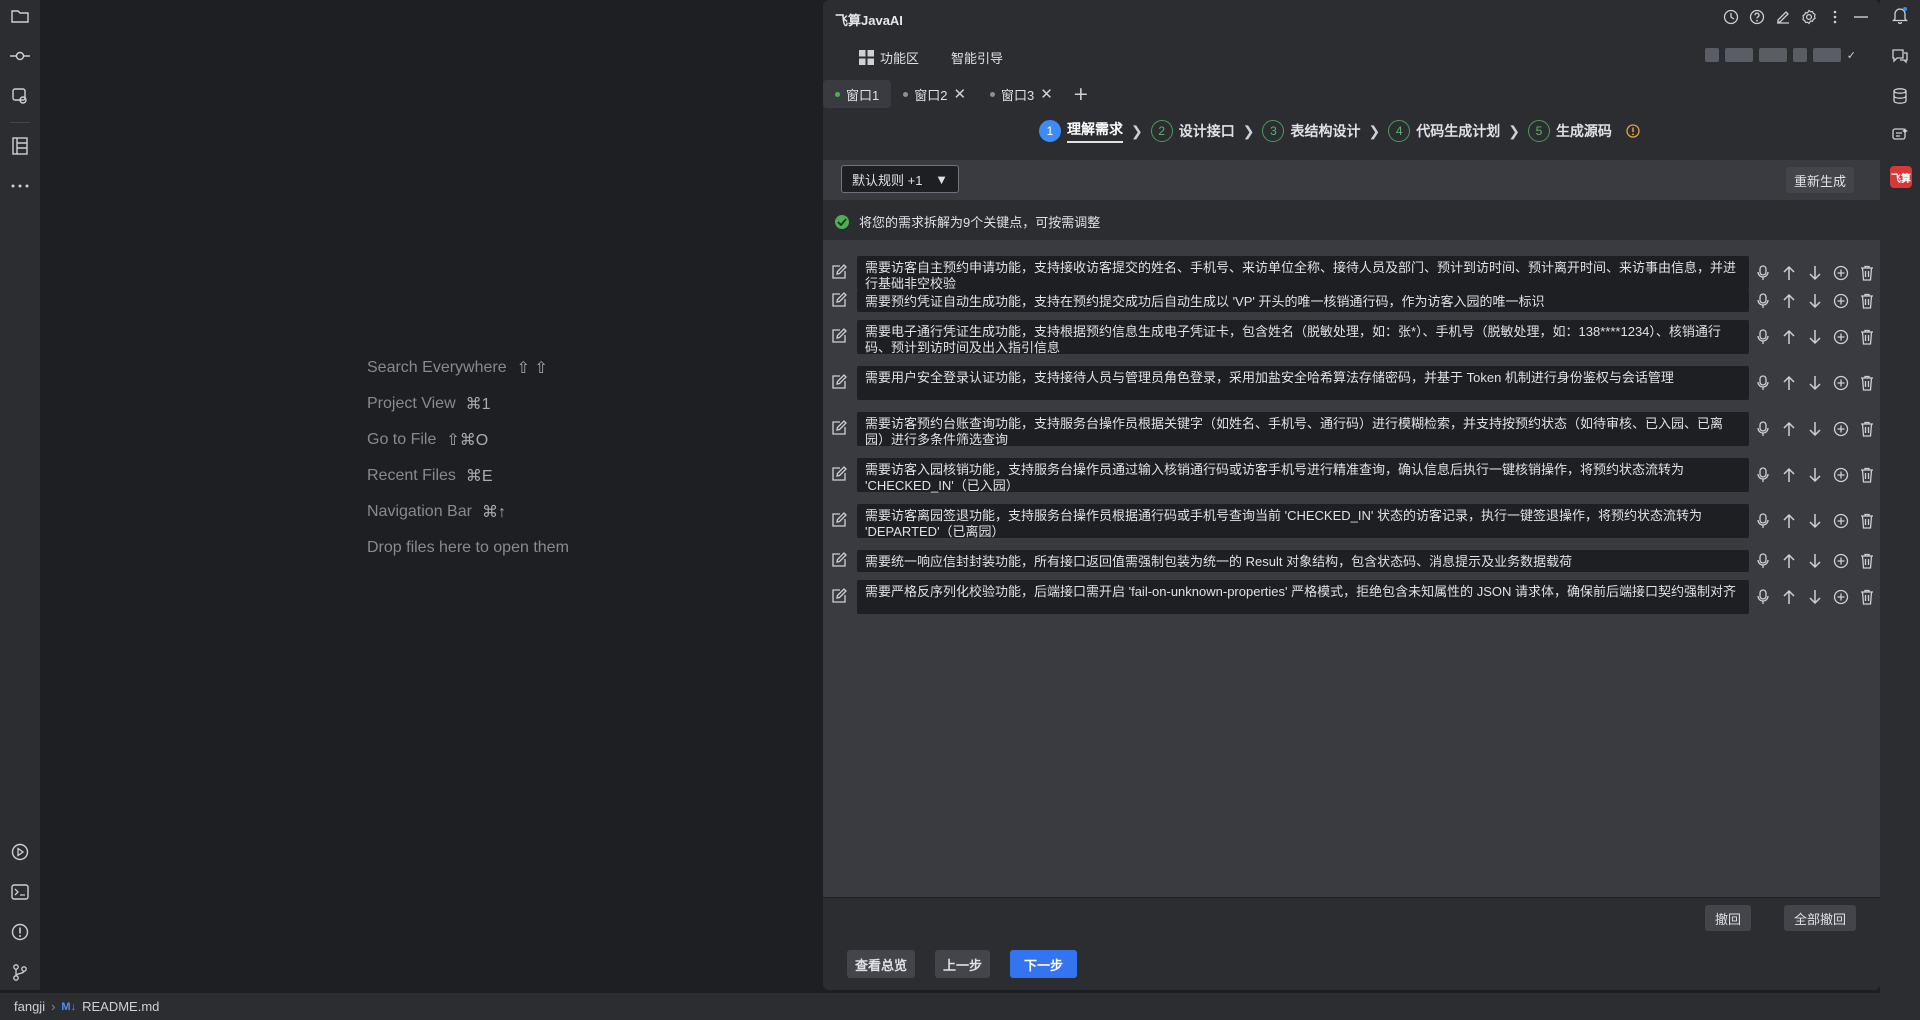 This screenshot has height=1020, width=1920. Describe the element at coordinates (29, 1006) in the screenshot. I see `project-breadcrumb: fangji` at that location.